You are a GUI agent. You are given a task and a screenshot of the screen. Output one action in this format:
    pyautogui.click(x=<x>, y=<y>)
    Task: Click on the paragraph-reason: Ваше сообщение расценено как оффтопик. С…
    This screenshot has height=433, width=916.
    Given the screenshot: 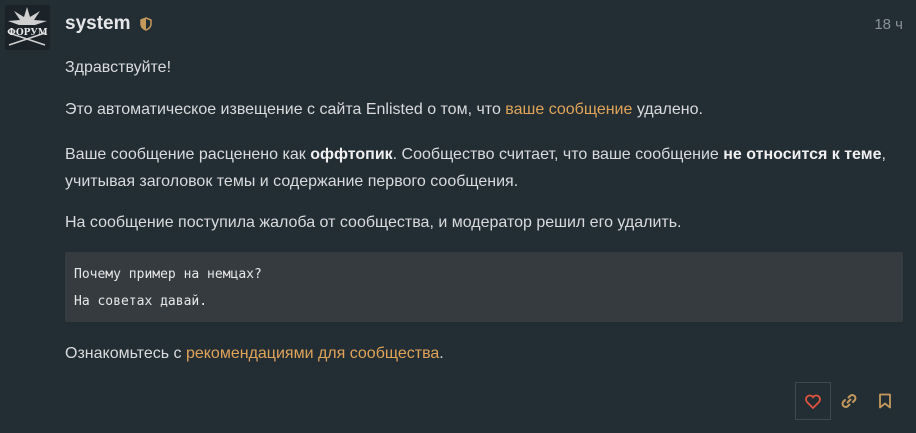 What is the action you would take?
    pyautogui.click(x=485, y=168)
    